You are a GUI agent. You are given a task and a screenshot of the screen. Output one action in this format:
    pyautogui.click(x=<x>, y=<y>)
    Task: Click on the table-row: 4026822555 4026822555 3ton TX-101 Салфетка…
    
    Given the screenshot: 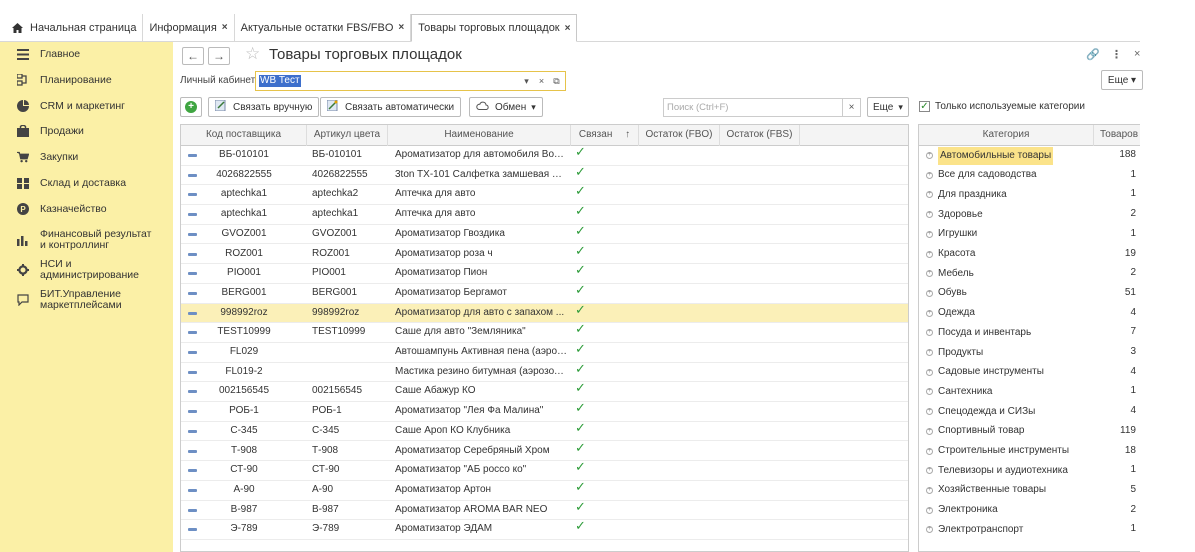 What is the action you would take?
    pyautogui.click(x=544, y=175)
    